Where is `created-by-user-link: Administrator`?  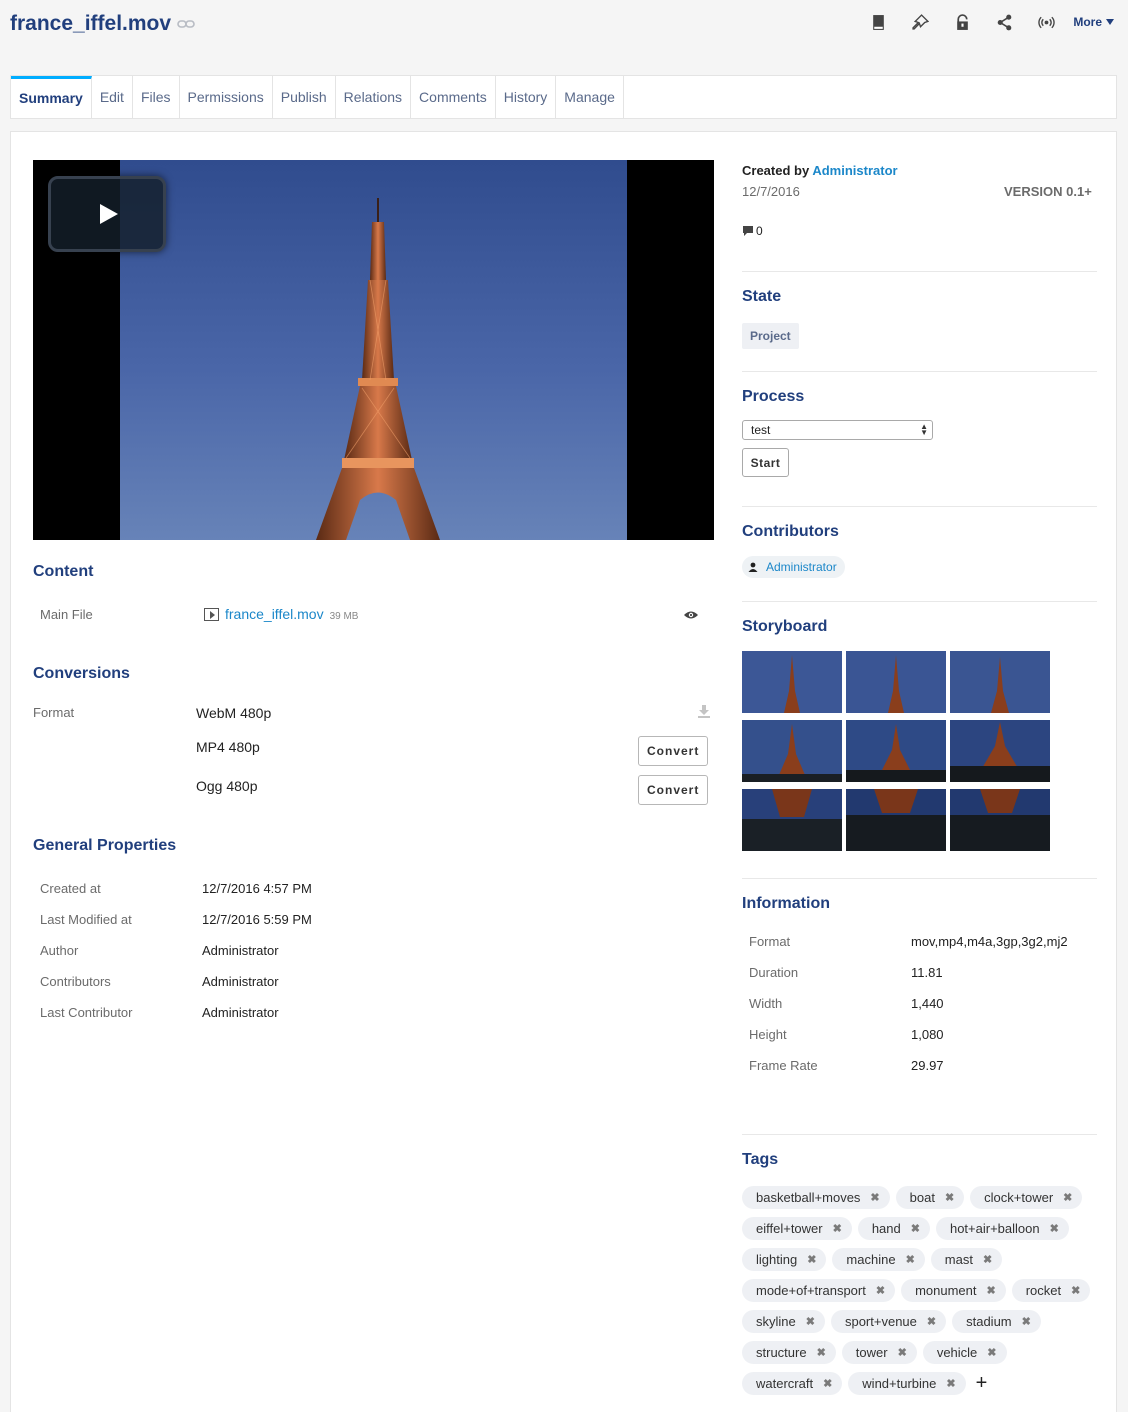
created-by-user-link: Administrator is located at coordinates (854, 170).